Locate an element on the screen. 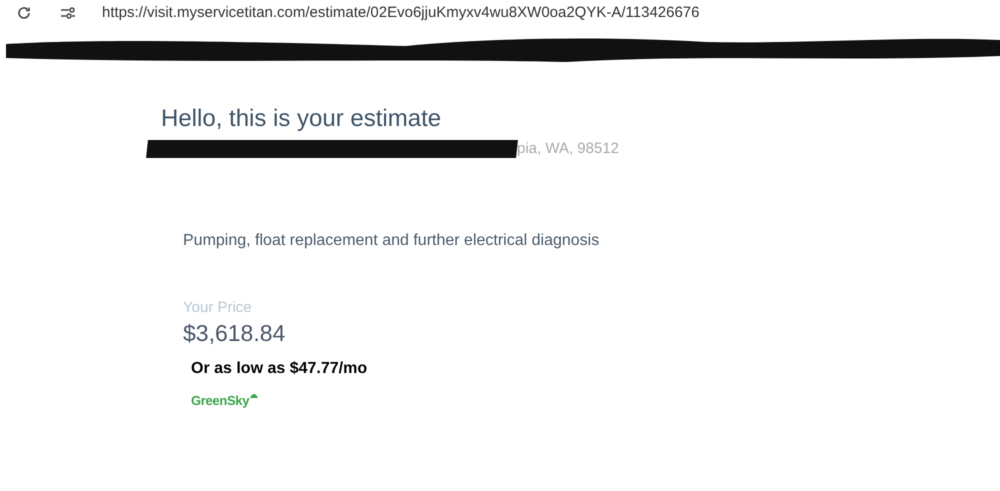  page-heading: Hello, this is your estimate is located at coordinates (301, 119).